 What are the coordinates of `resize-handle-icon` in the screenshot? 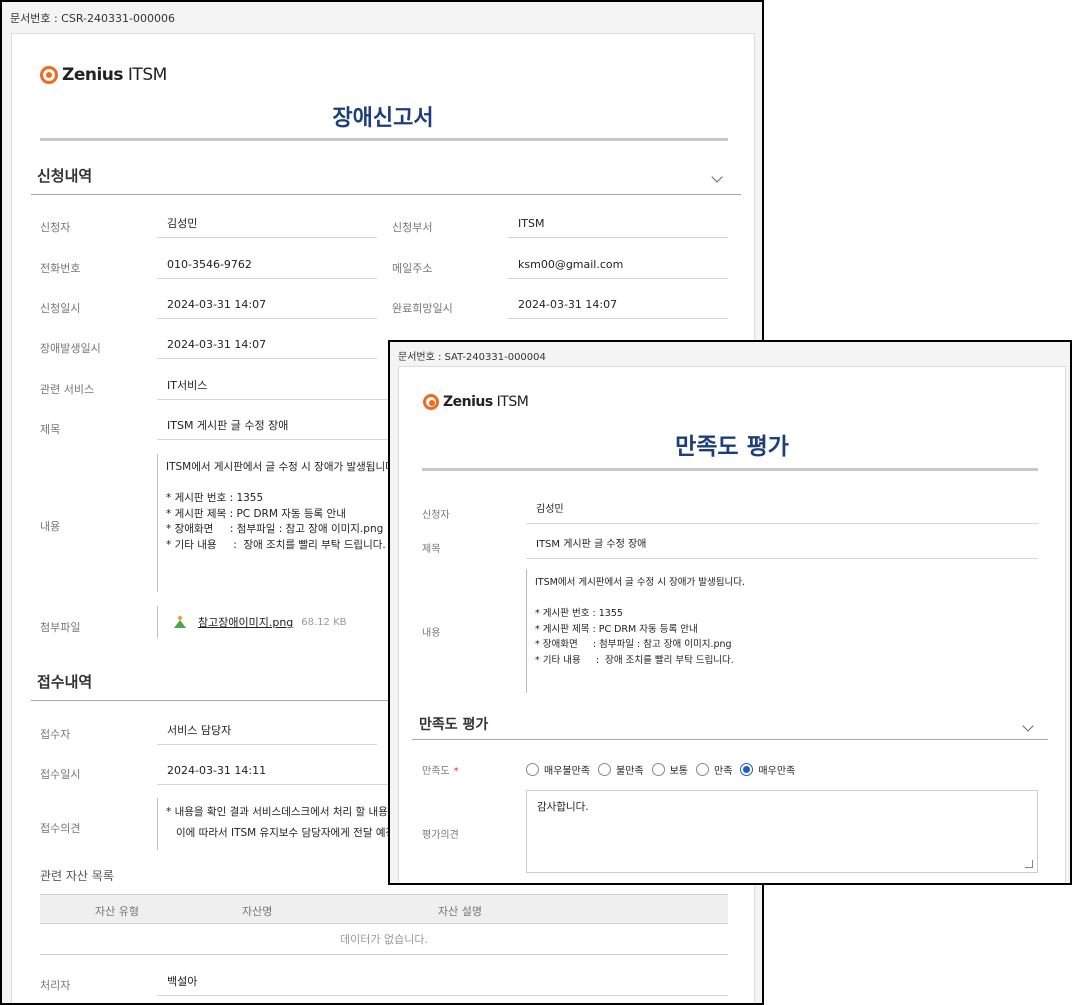 It's located at (1029, 864).